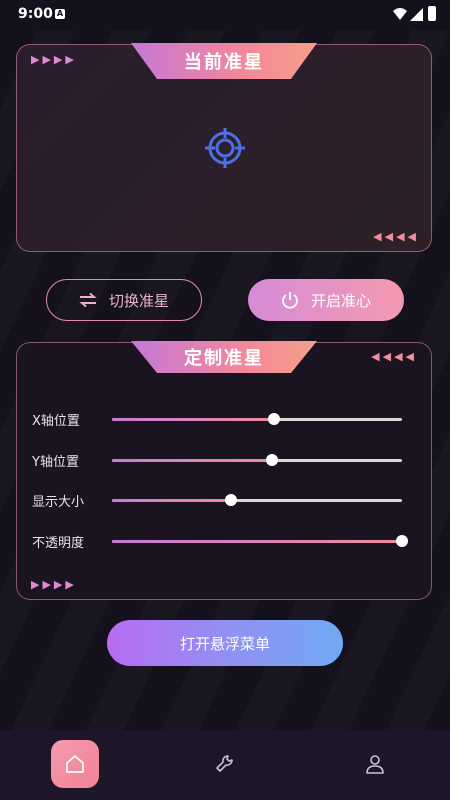 The image size is (450, 800). Describe the element at coordinates (290, 300) in the screenshot. I see `power-icon` at that location.